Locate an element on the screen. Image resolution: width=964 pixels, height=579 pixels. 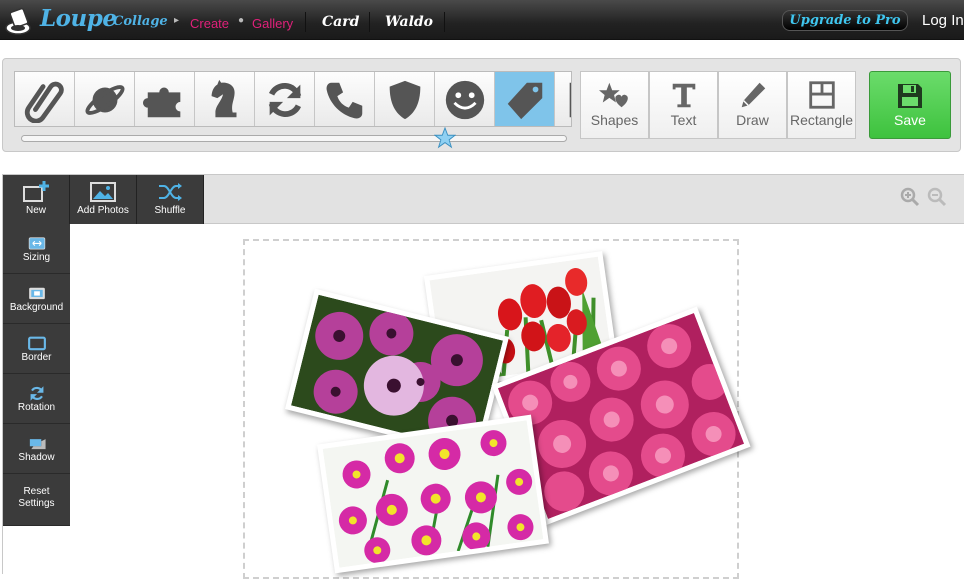
text-icon is located at coordinates (683, 95).